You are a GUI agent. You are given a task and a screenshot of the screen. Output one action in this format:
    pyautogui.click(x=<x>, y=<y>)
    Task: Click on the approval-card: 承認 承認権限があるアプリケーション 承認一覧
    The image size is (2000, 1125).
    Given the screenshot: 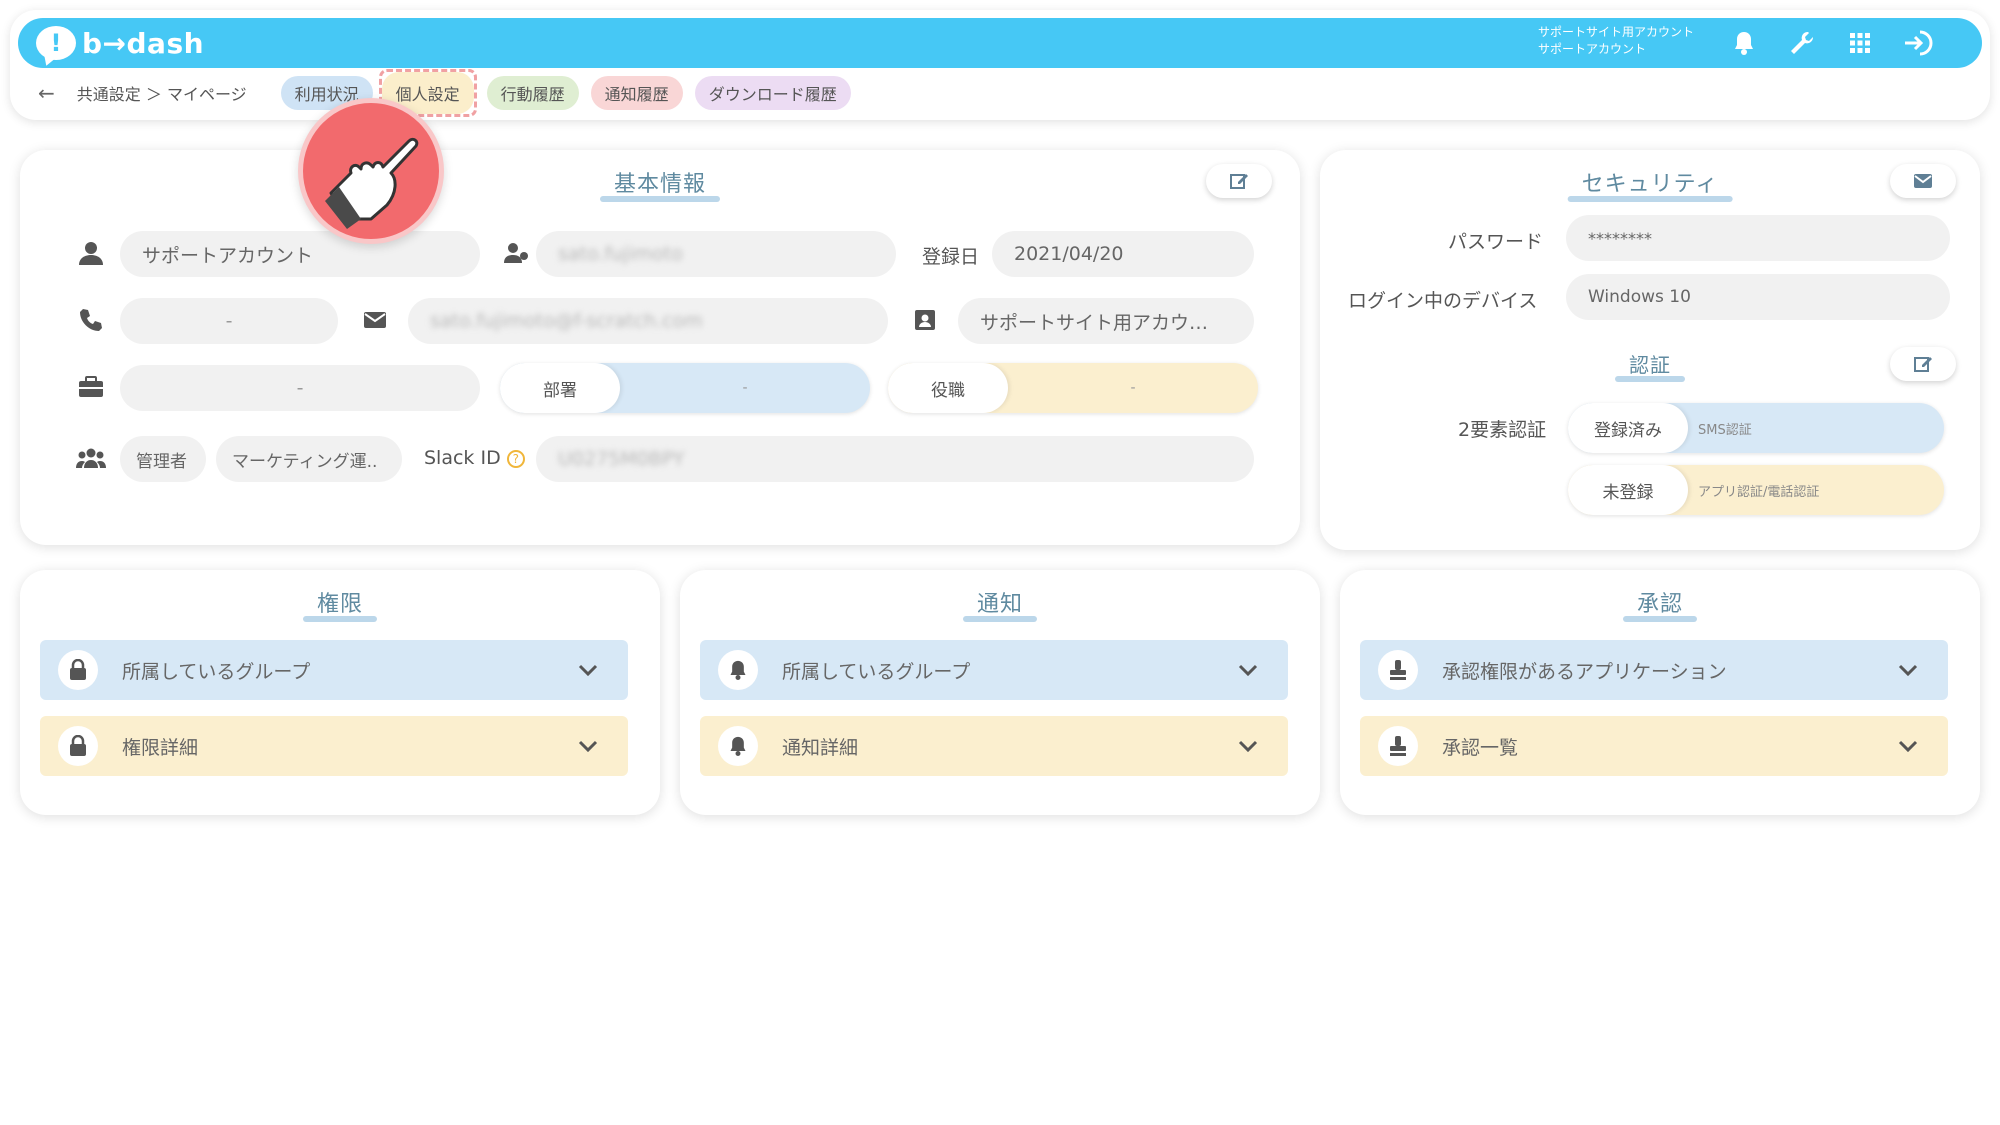 What is the action you would take?
    pyautogui.click(x=1660, y=692)
    